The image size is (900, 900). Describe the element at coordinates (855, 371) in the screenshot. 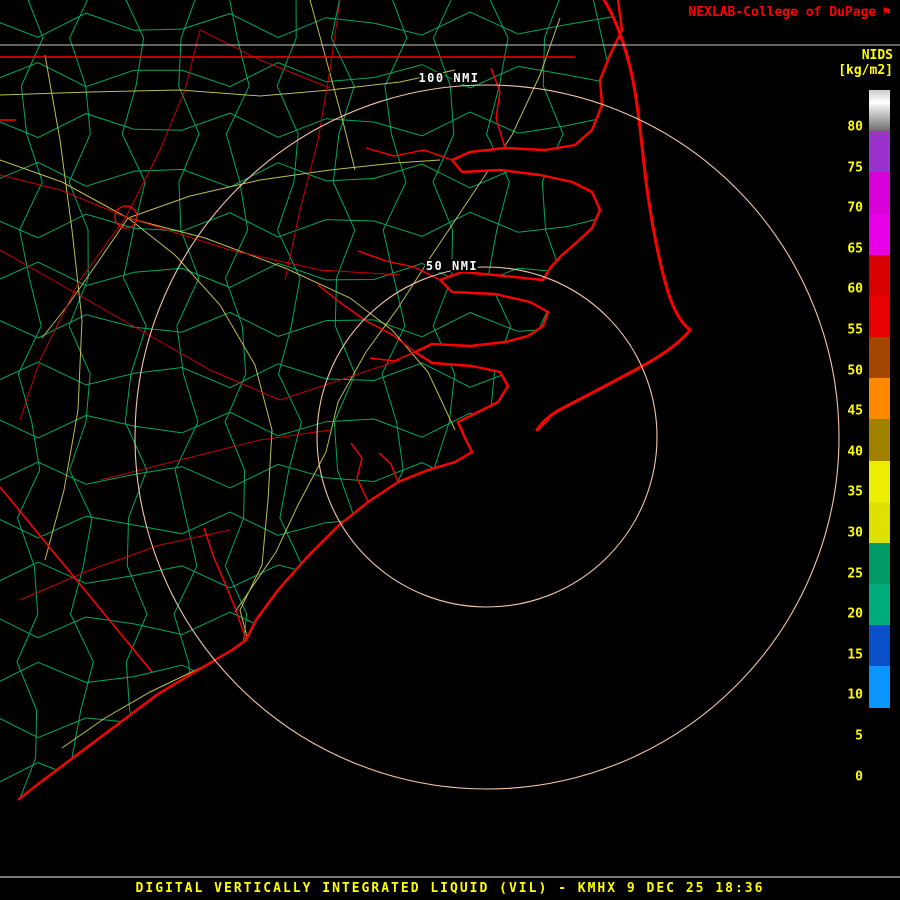

I see `colorbar-tick-50: 50` at that location.